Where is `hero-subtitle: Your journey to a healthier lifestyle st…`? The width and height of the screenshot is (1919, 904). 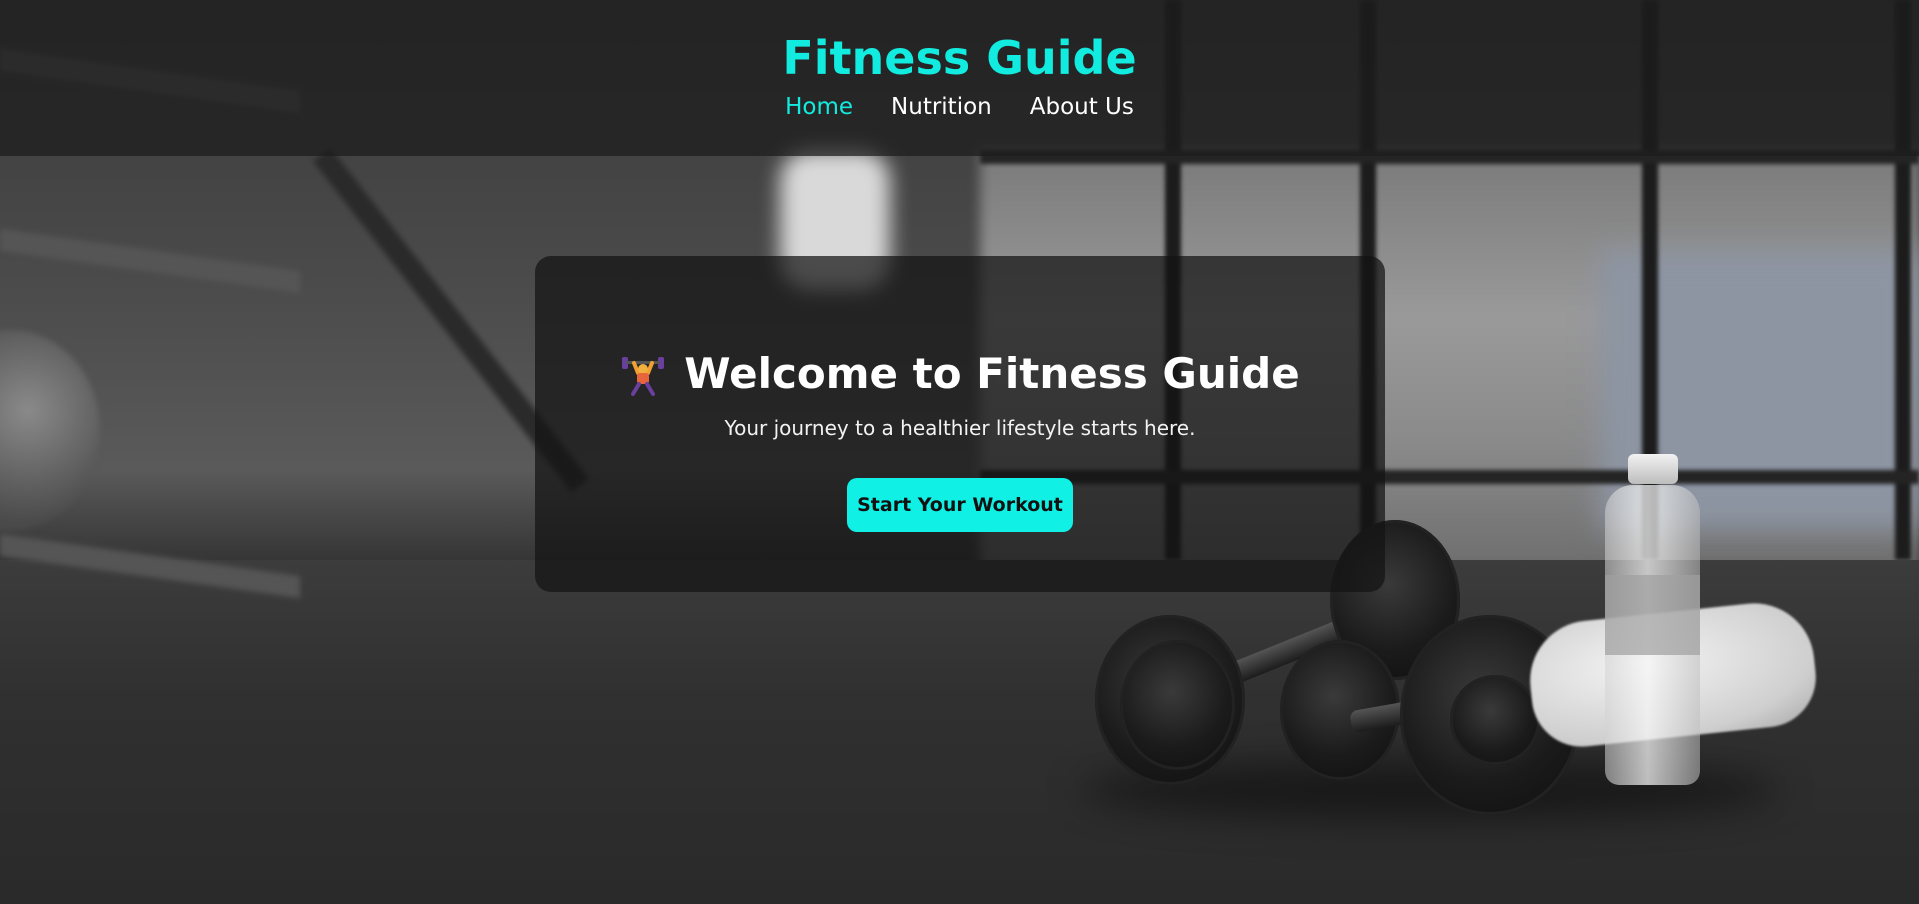
hero-subtitle: Your journey to a healthier lifestyle st… is located at coordinates (960, 428).